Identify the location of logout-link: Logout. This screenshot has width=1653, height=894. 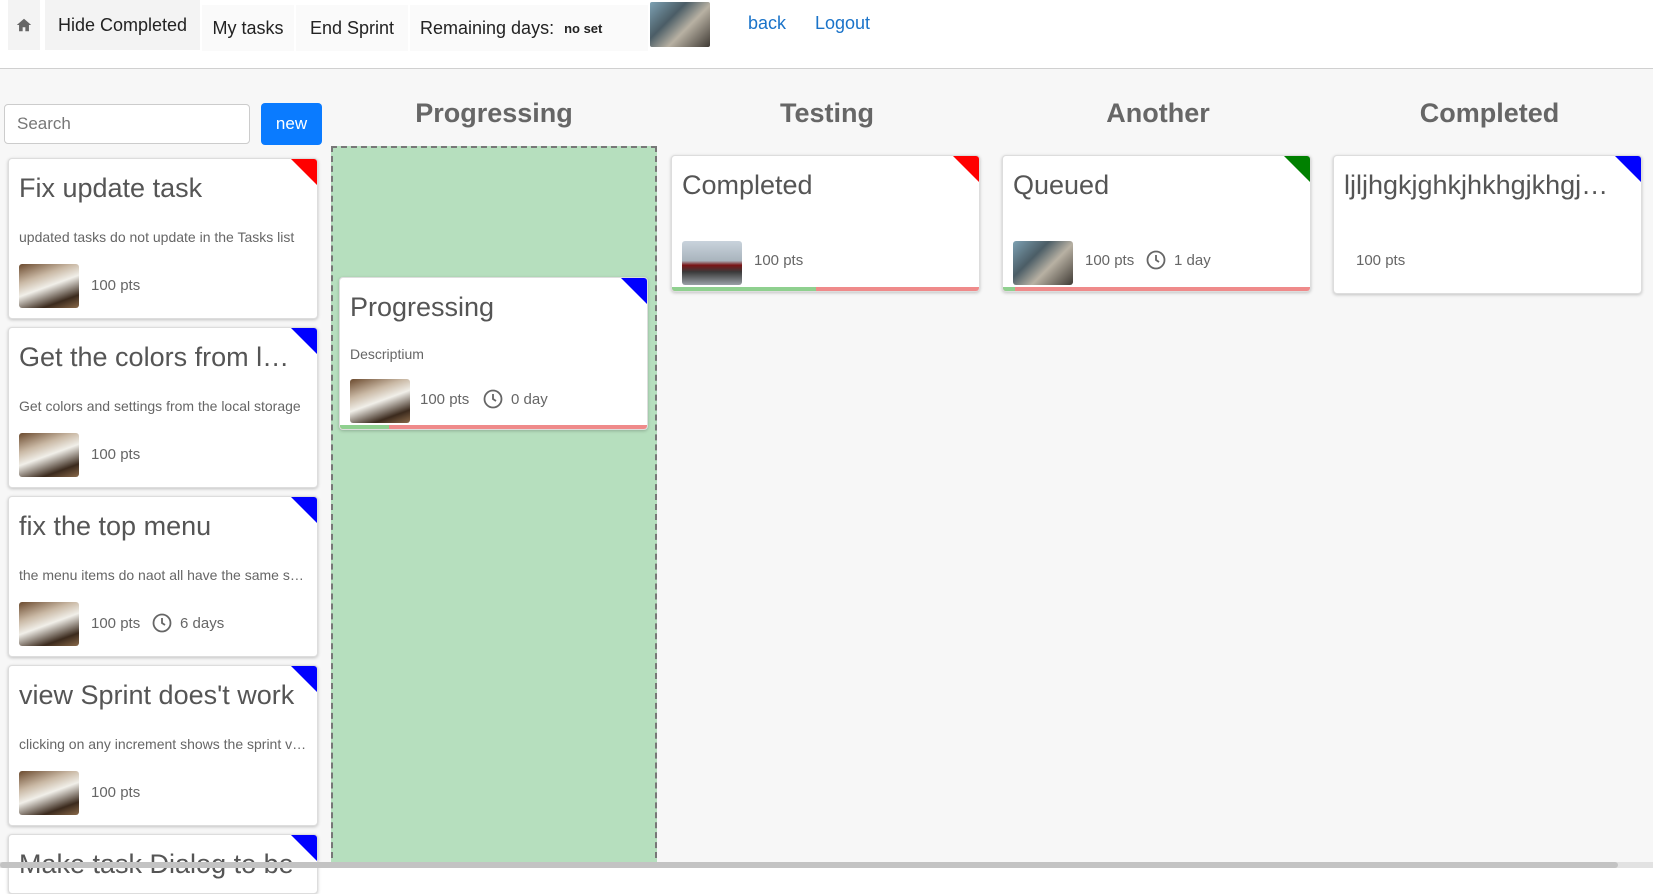
(842, 23).